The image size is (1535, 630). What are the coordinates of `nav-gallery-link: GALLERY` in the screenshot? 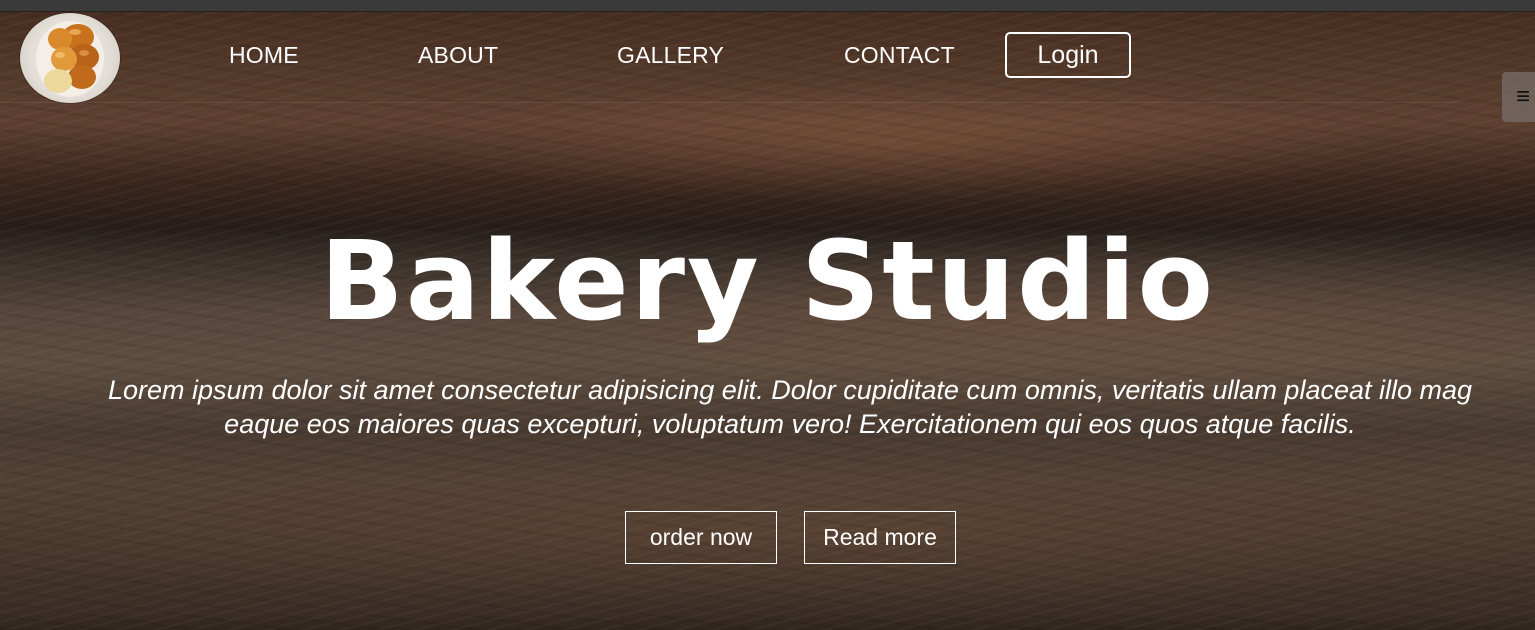 It's located at (670, 55).